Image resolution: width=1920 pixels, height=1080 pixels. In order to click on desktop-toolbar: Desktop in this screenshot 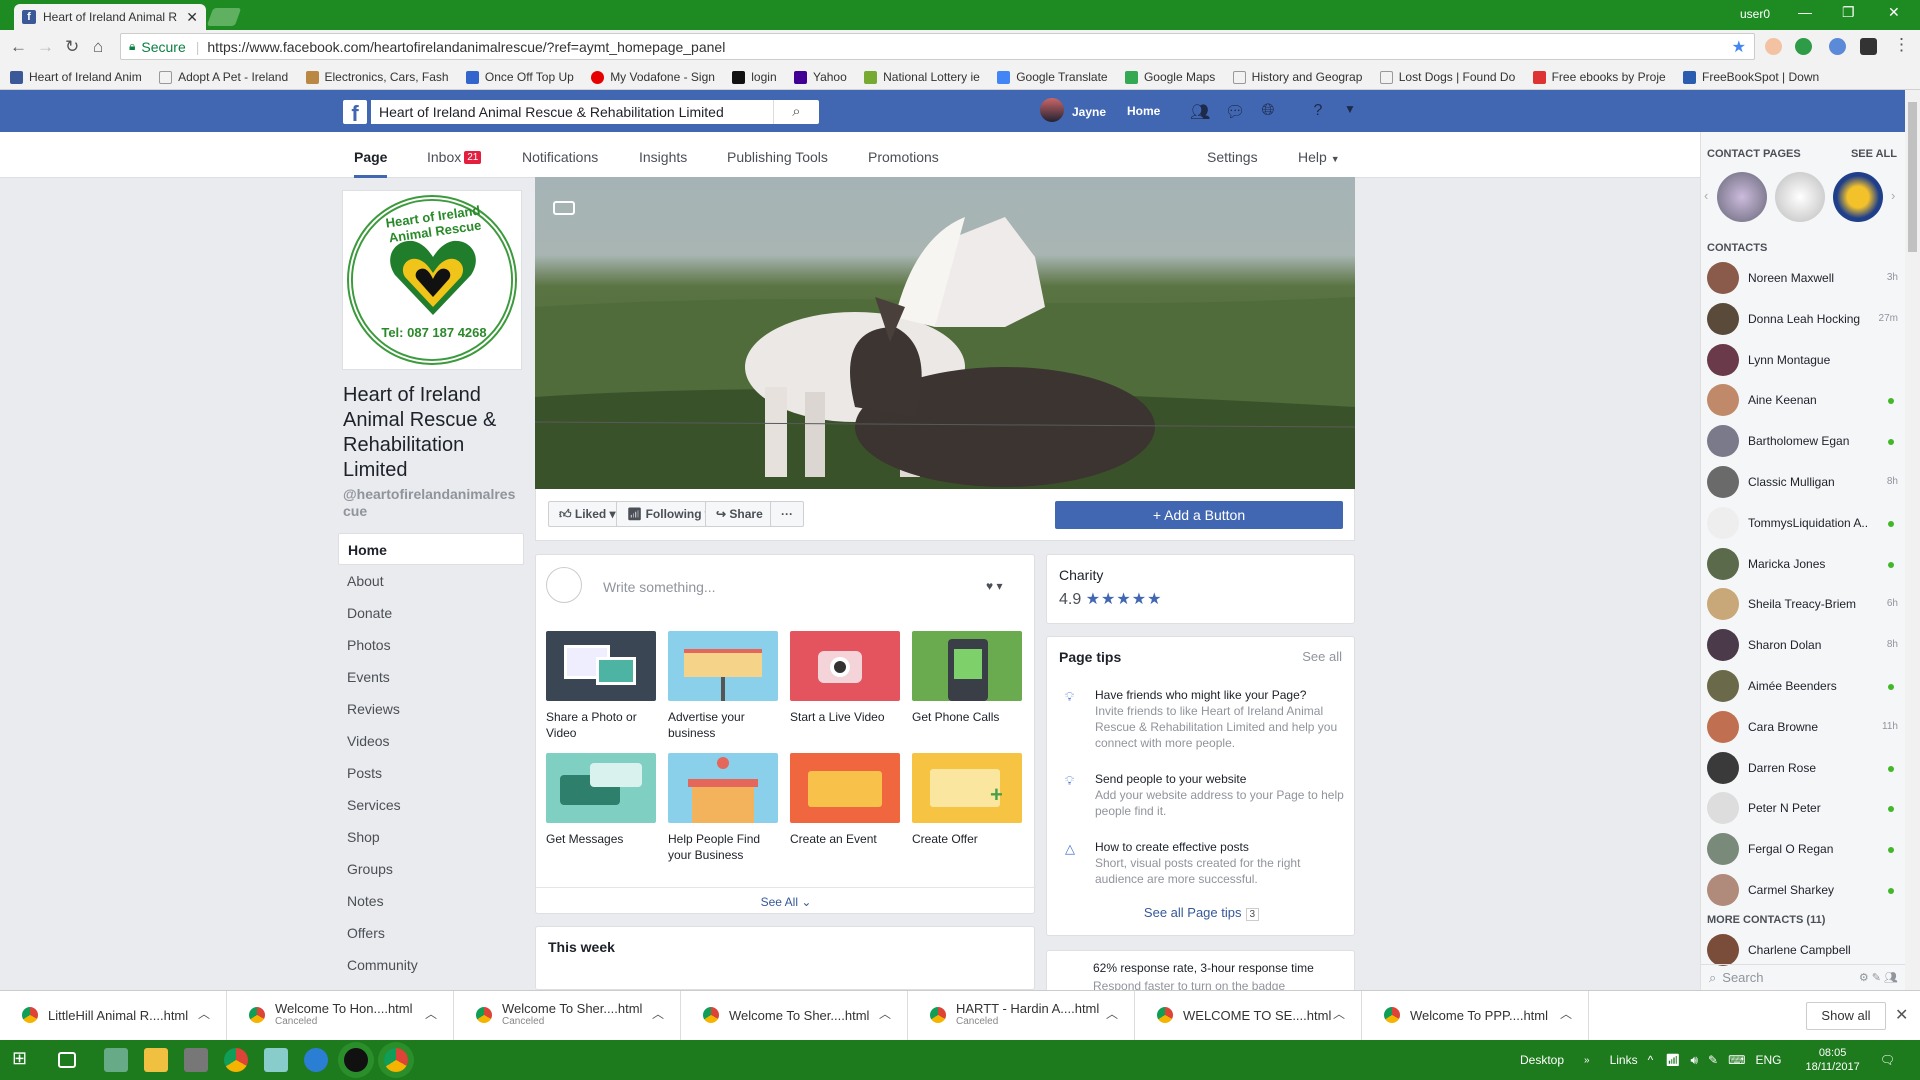, I will do `click(1542, 1060)`.